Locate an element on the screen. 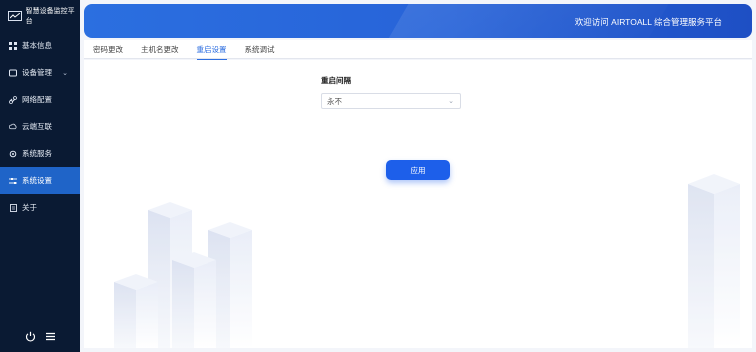  gear-icon is located at coordinates (13, 73).